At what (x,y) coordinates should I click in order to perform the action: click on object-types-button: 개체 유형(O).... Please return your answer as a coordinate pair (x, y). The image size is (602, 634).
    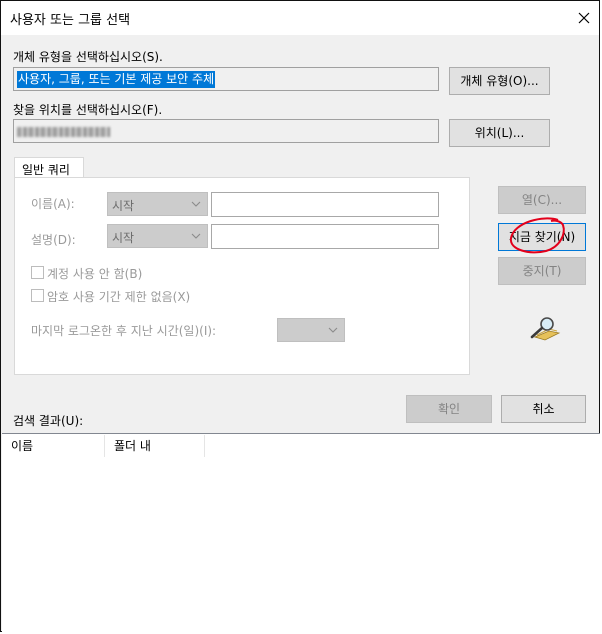
    Looking at the image, I should click on (499, 81).